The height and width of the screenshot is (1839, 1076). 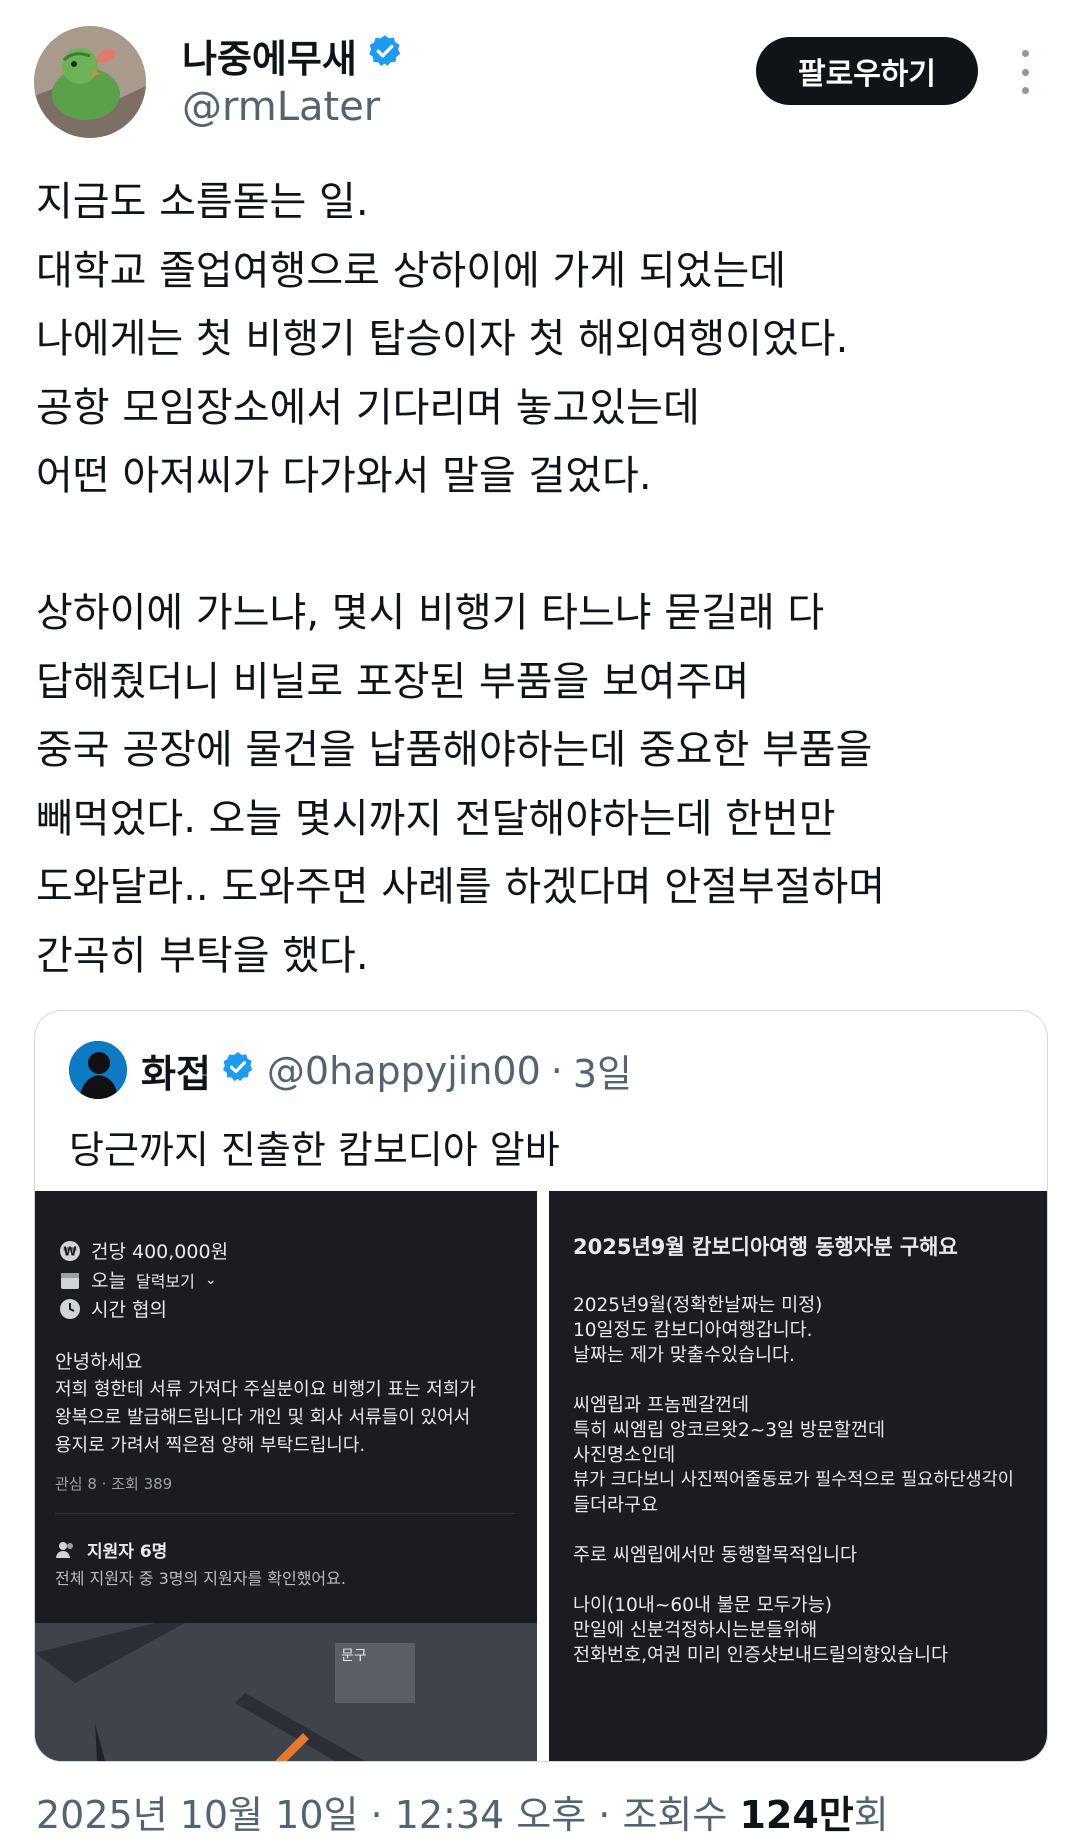 I want to click on post-line: 전화번호,여권 미리 인증샷보내드릴의향있습니다, so click(x=761, y=1655).